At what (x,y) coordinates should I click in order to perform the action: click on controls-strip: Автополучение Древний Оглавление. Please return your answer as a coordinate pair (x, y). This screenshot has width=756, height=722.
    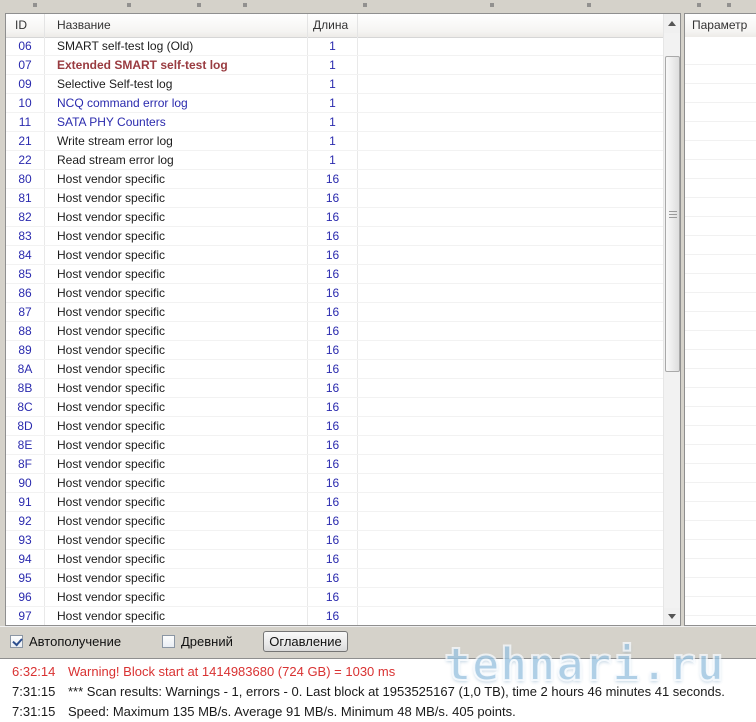
    Looking at the image, I should click on (378, 642).